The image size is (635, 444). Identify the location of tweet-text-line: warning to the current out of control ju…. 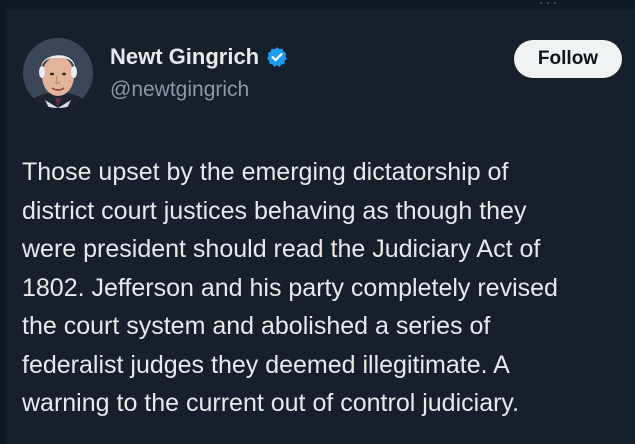
(271, 403).